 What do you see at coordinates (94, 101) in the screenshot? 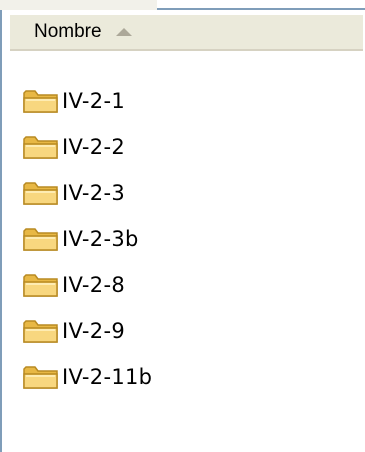
I see `folder-name: IV-2-1` at bounding box center [94, 101].